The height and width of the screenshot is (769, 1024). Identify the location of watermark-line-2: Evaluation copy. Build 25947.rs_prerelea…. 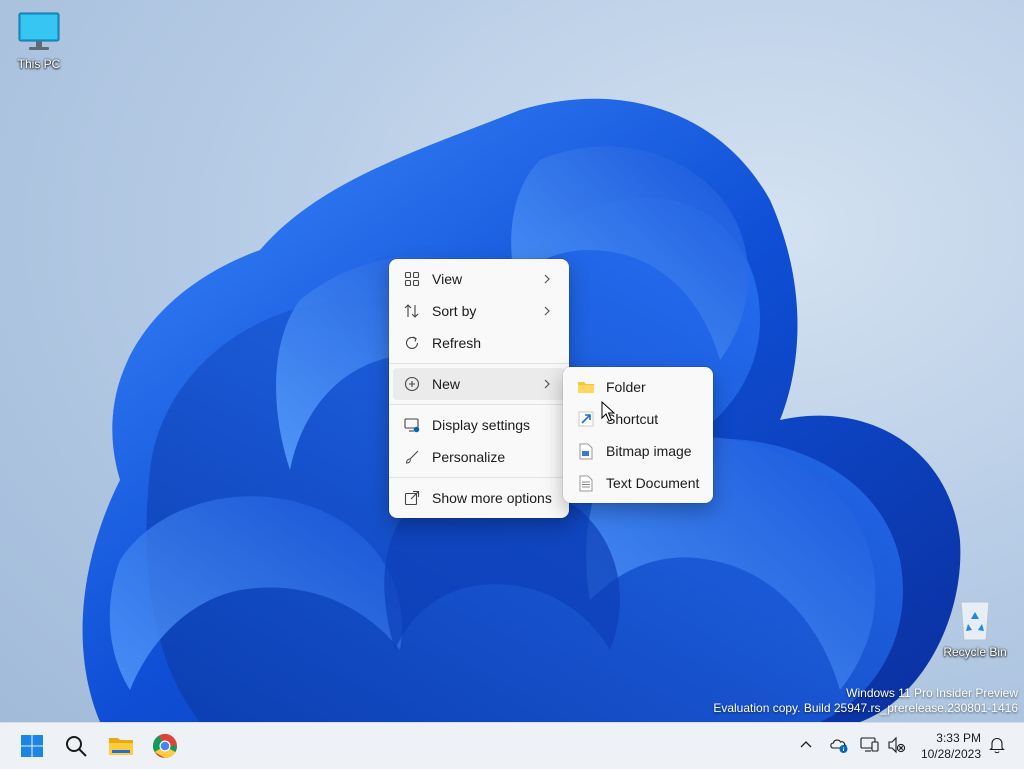
(865, 708).